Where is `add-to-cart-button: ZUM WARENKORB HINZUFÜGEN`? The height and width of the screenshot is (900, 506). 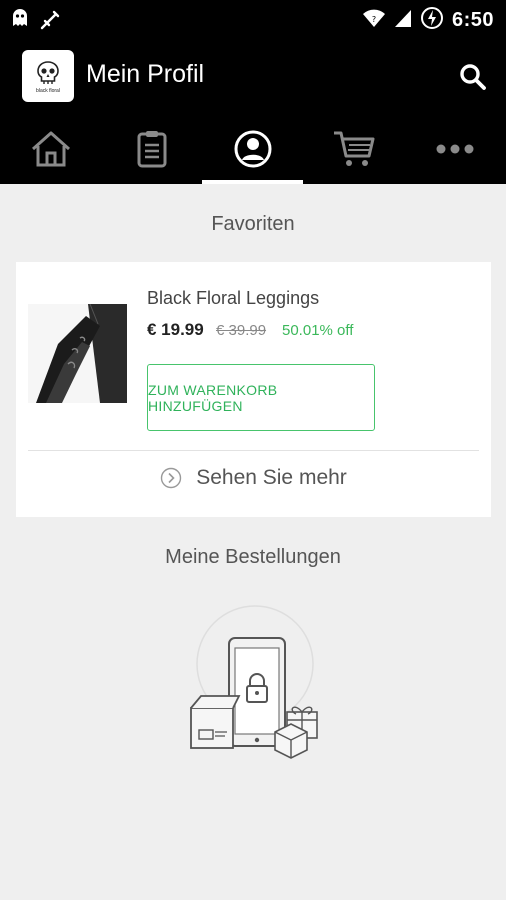 add-to-cart-button: ZUM WARENKORB HINZUFÜGEN is located at coordinates (261, 397).